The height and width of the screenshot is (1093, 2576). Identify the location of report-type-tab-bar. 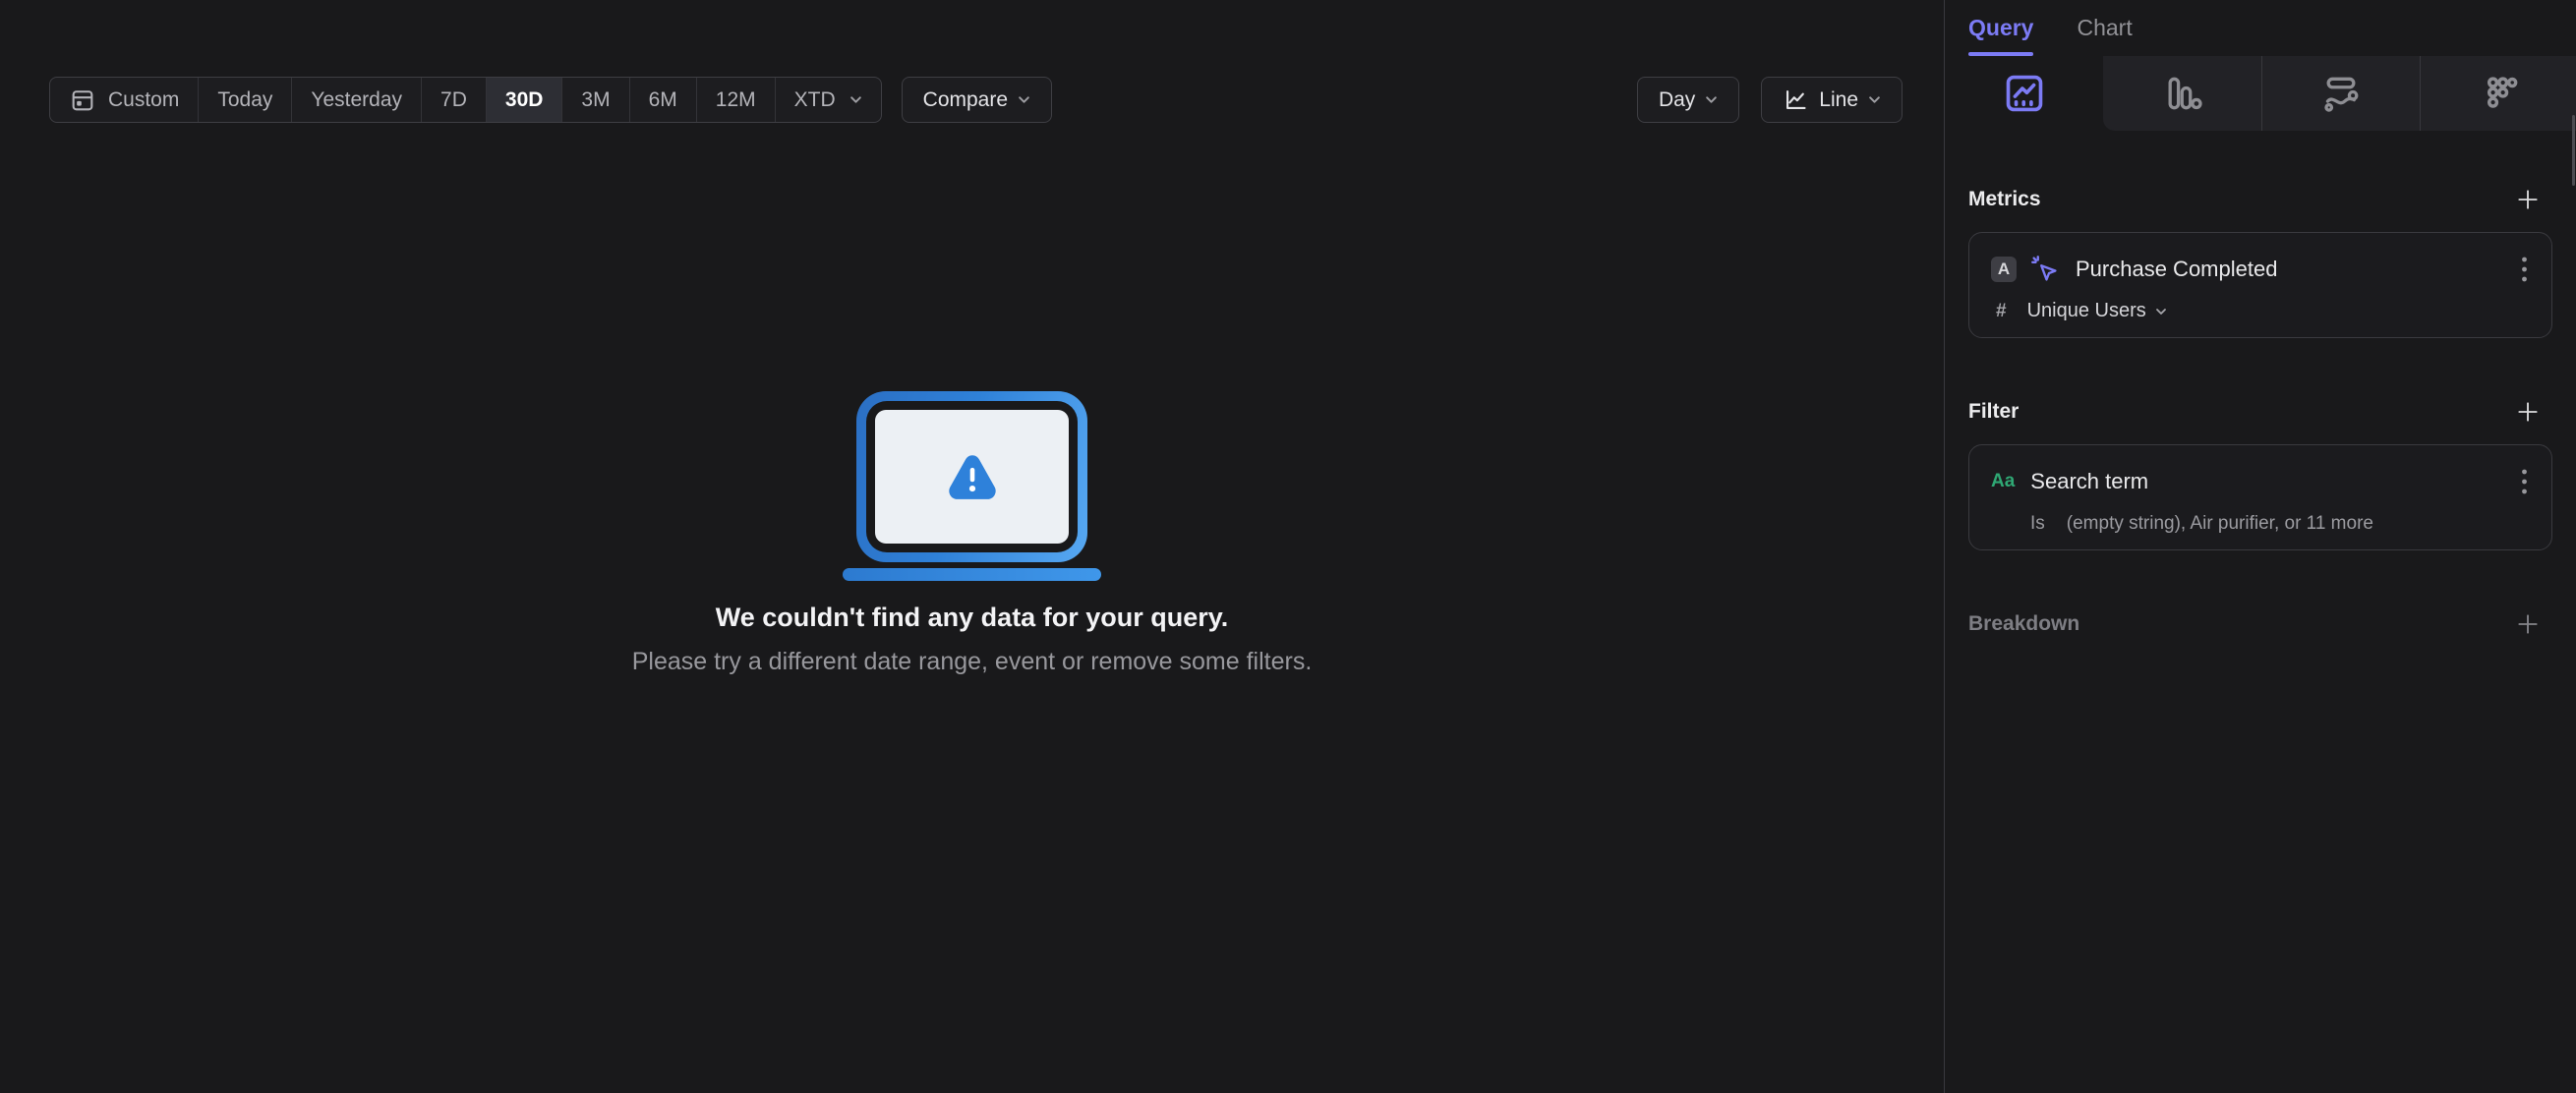
(2260, 121).